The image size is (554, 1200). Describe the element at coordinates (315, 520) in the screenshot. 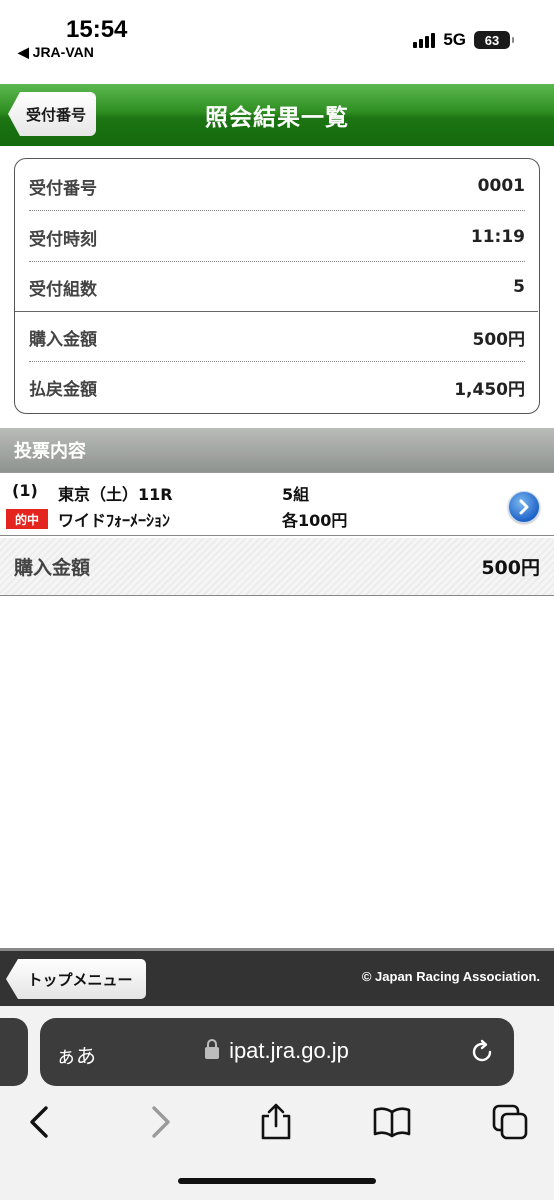

I see `bet-amount: 各100円` at that location.